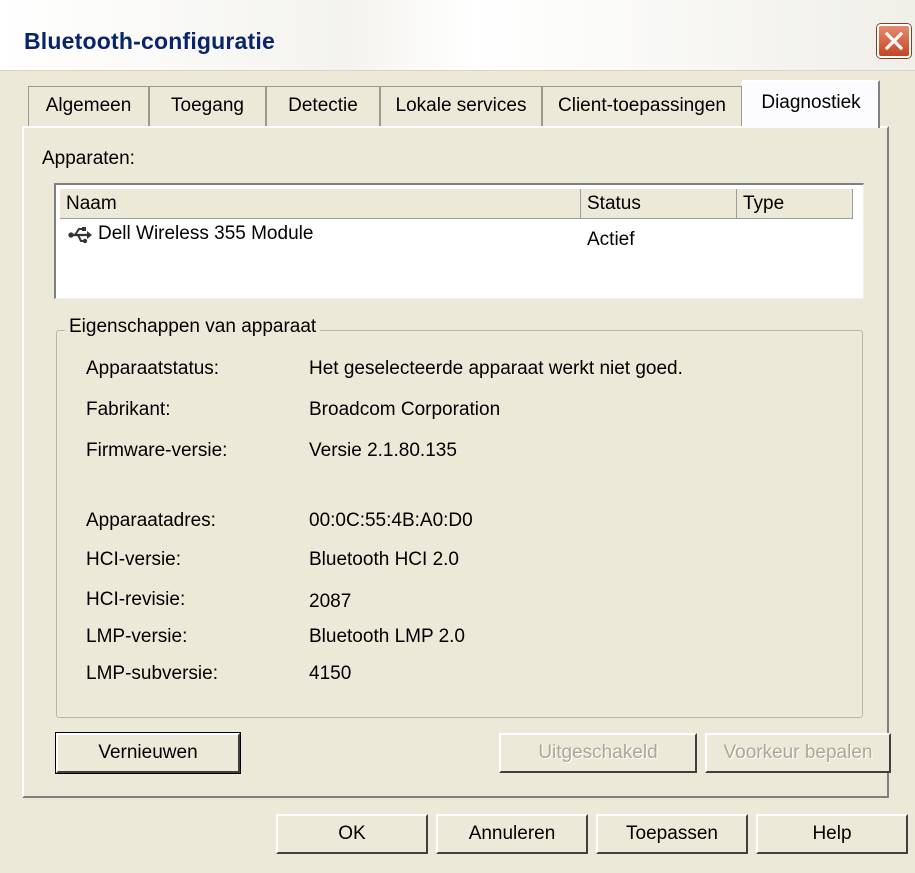 This screenshot has width=915, height=873. I want to click on property-label-status: Apparaatstatus:, so click(153, 368).